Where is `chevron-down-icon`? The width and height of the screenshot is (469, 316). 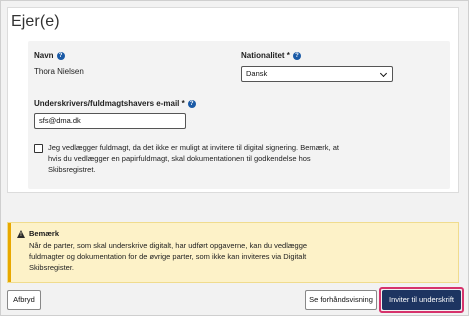 chevron-down-icon is located at coordinates (383, 73).